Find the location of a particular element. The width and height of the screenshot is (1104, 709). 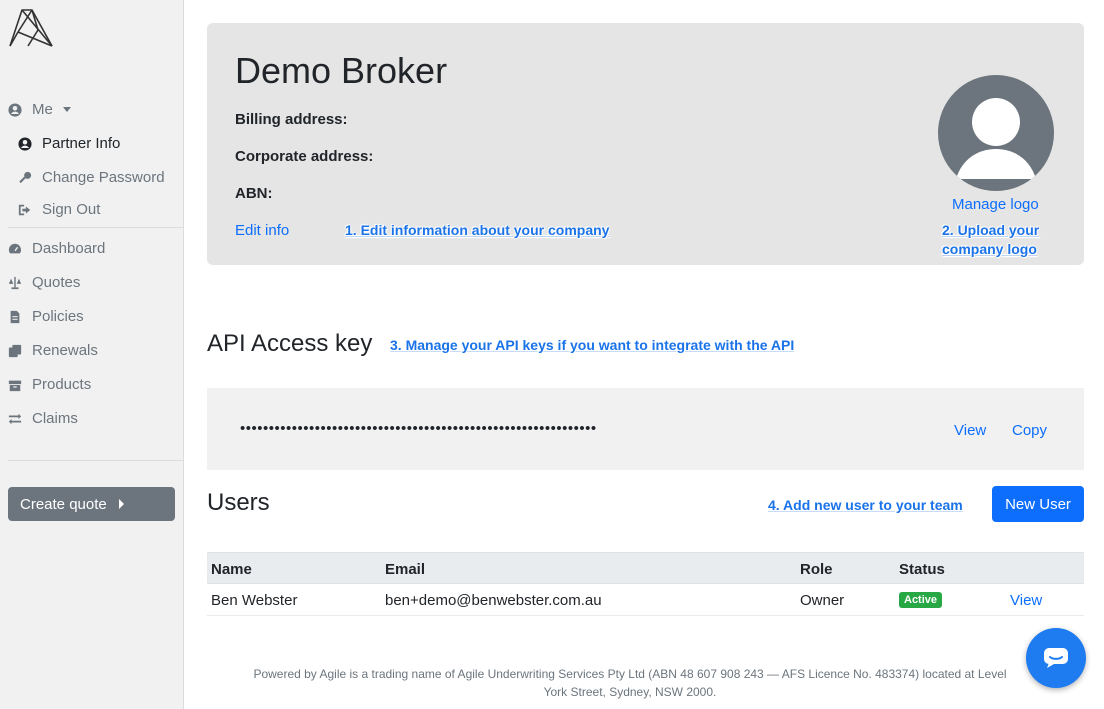

sidebar-item-dashboard: Dashboard is located at coordinates (56, 248).